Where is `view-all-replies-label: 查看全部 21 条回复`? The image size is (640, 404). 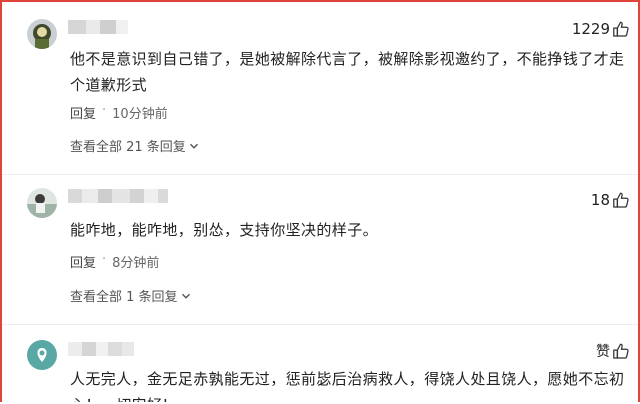 view-all-replies-label: 查看全部 21 条回复 is located at coordinates (128, 147).